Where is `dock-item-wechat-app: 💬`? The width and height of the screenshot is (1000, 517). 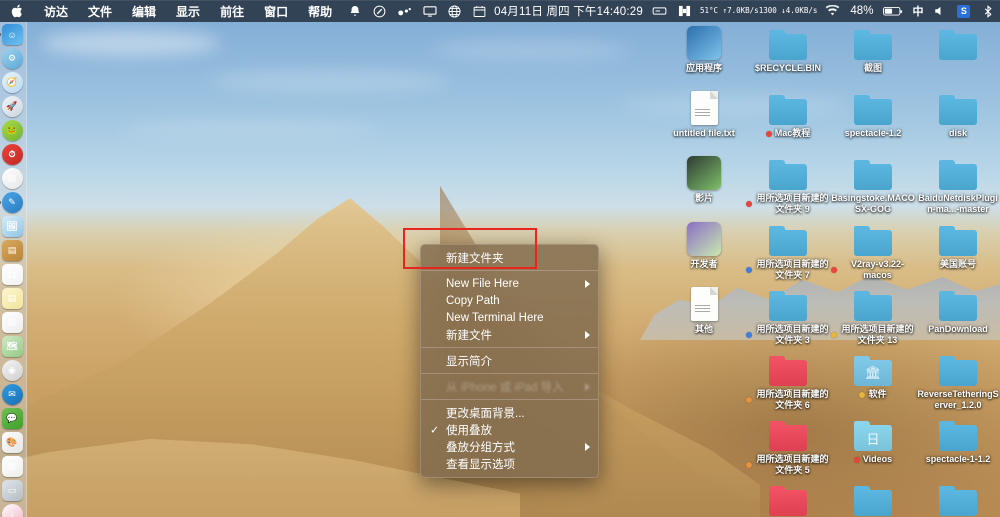
dock-item-wechat-app: 💬 is located at coordinates (13, 419).